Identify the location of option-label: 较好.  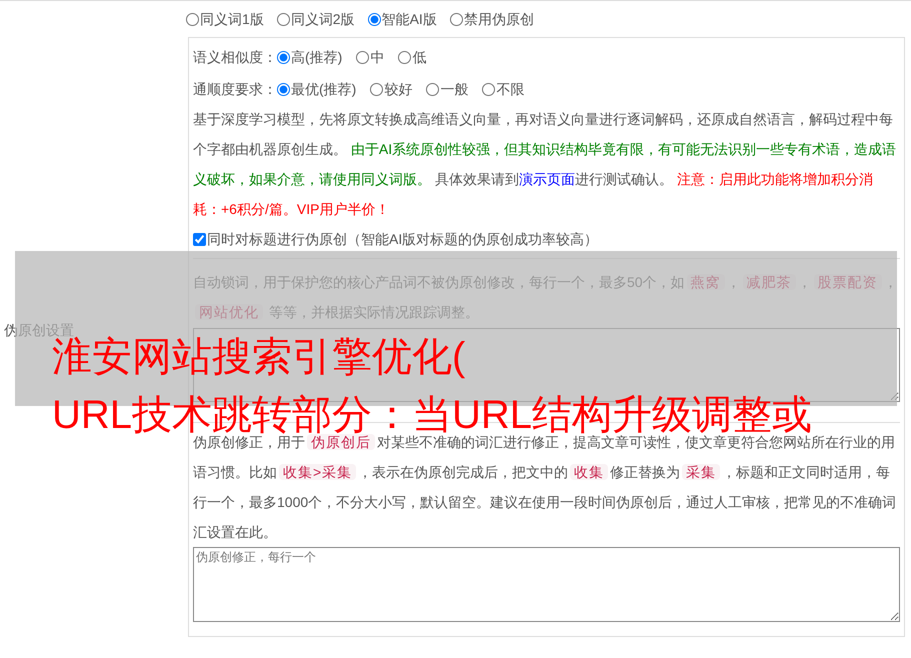
(398, 89).